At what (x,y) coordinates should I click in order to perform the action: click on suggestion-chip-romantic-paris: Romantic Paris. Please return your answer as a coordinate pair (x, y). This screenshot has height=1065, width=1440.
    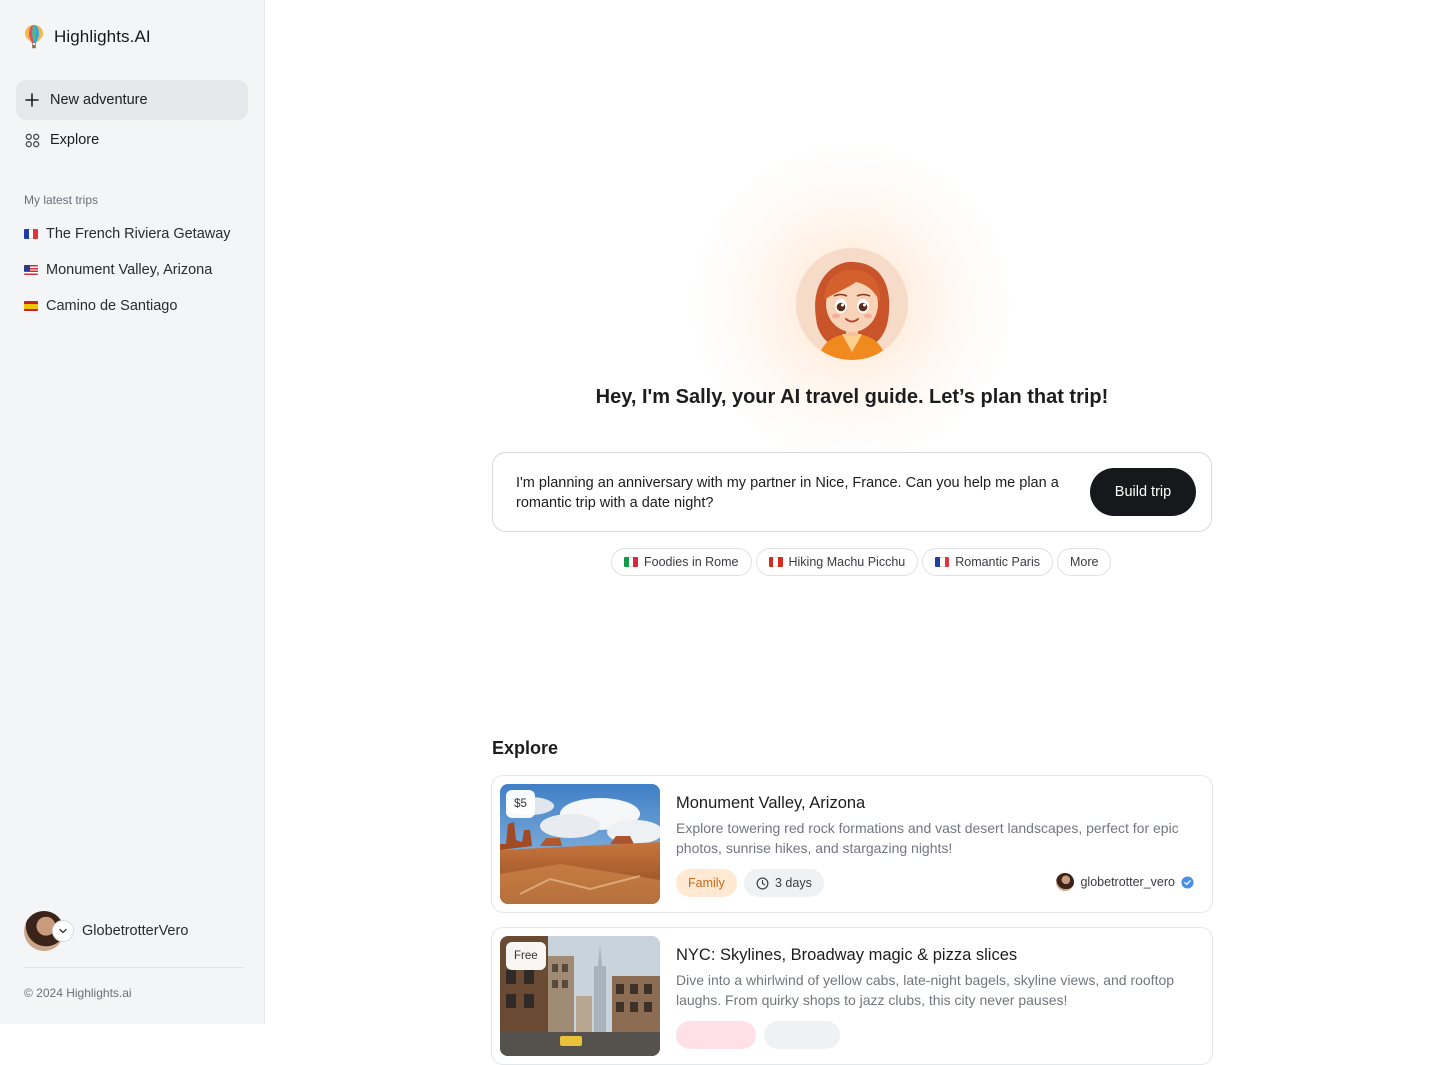
    Looking at the image, I should click on (987, 562).